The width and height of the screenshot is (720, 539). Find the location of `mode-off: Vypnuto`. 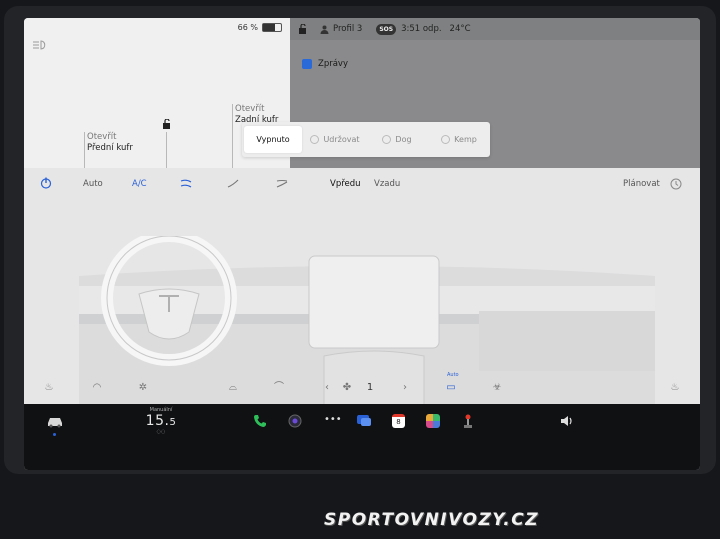

mode-off: Vypnuto is located at coordinates (273, 139).